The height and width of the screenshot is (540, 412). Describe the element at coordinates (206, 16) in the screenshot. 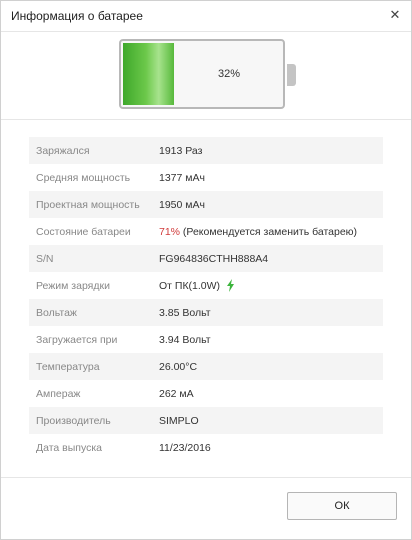

I see `title-bar: Информация о батарее ✕` at that location.